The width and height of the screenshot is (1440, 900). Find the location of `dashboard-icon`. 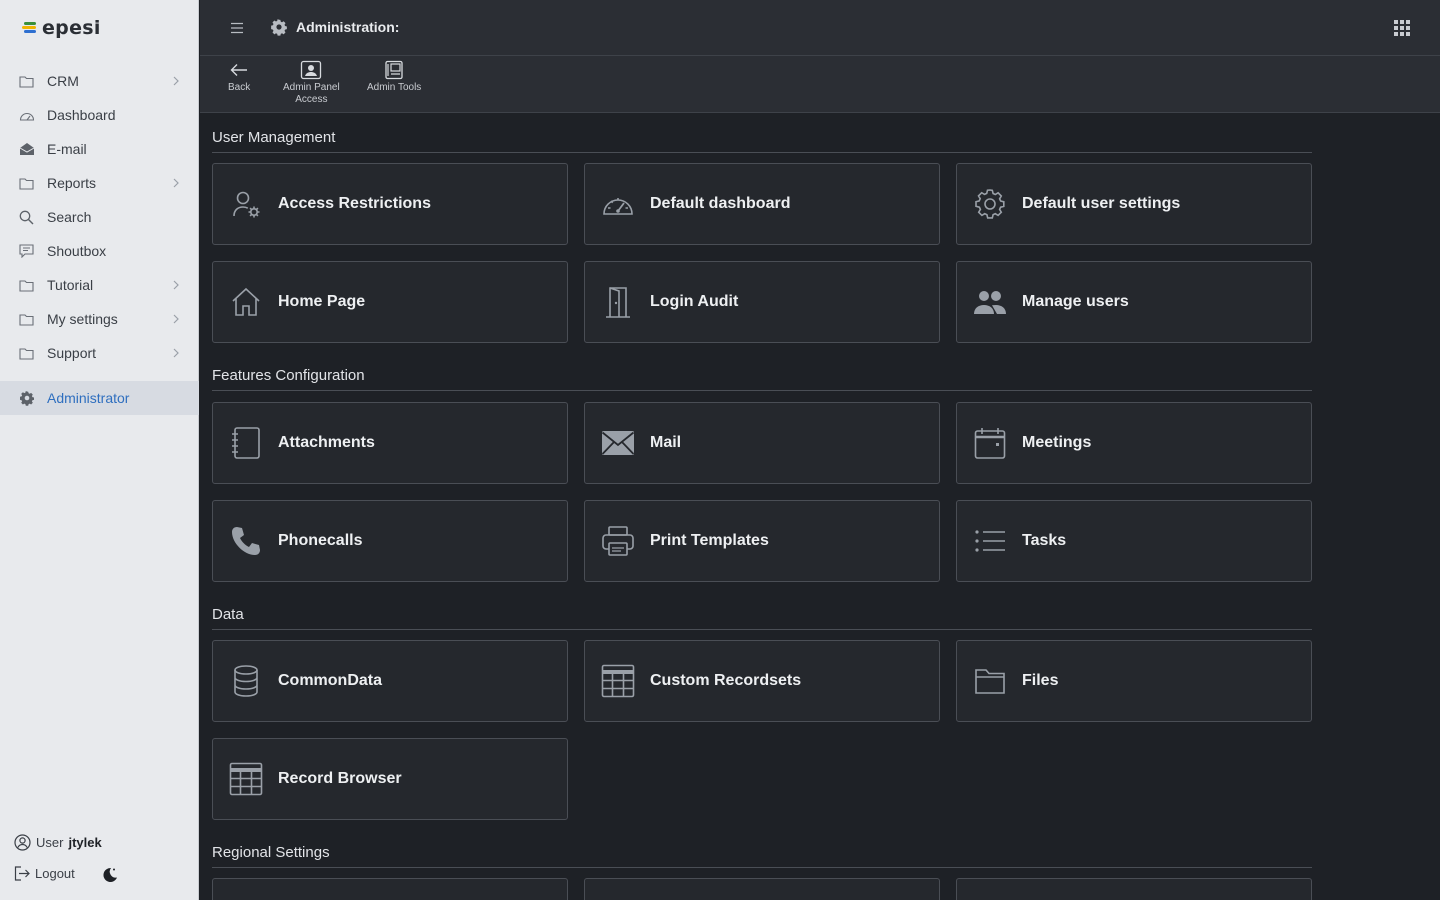

dashboard-icon is located at coordinates (26, 115).